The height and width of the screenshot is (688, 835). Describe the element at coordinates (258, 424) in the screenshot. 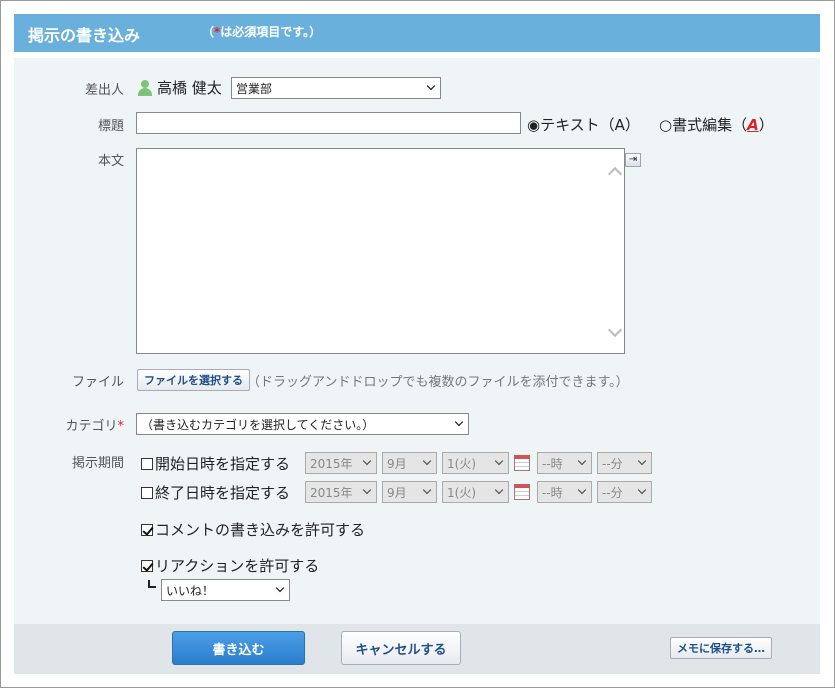

I see `category-value: （書き込むカテゴリを選択してください。）` at that location.